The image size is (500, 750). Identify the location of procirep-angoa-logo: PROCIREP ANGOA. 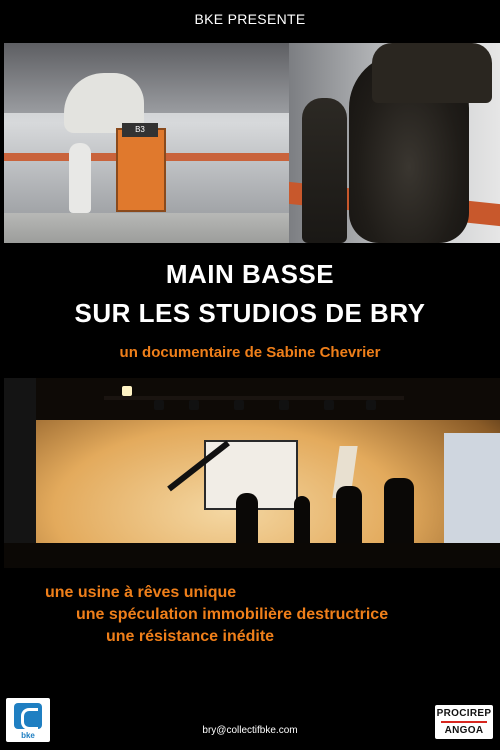
(464, 722).